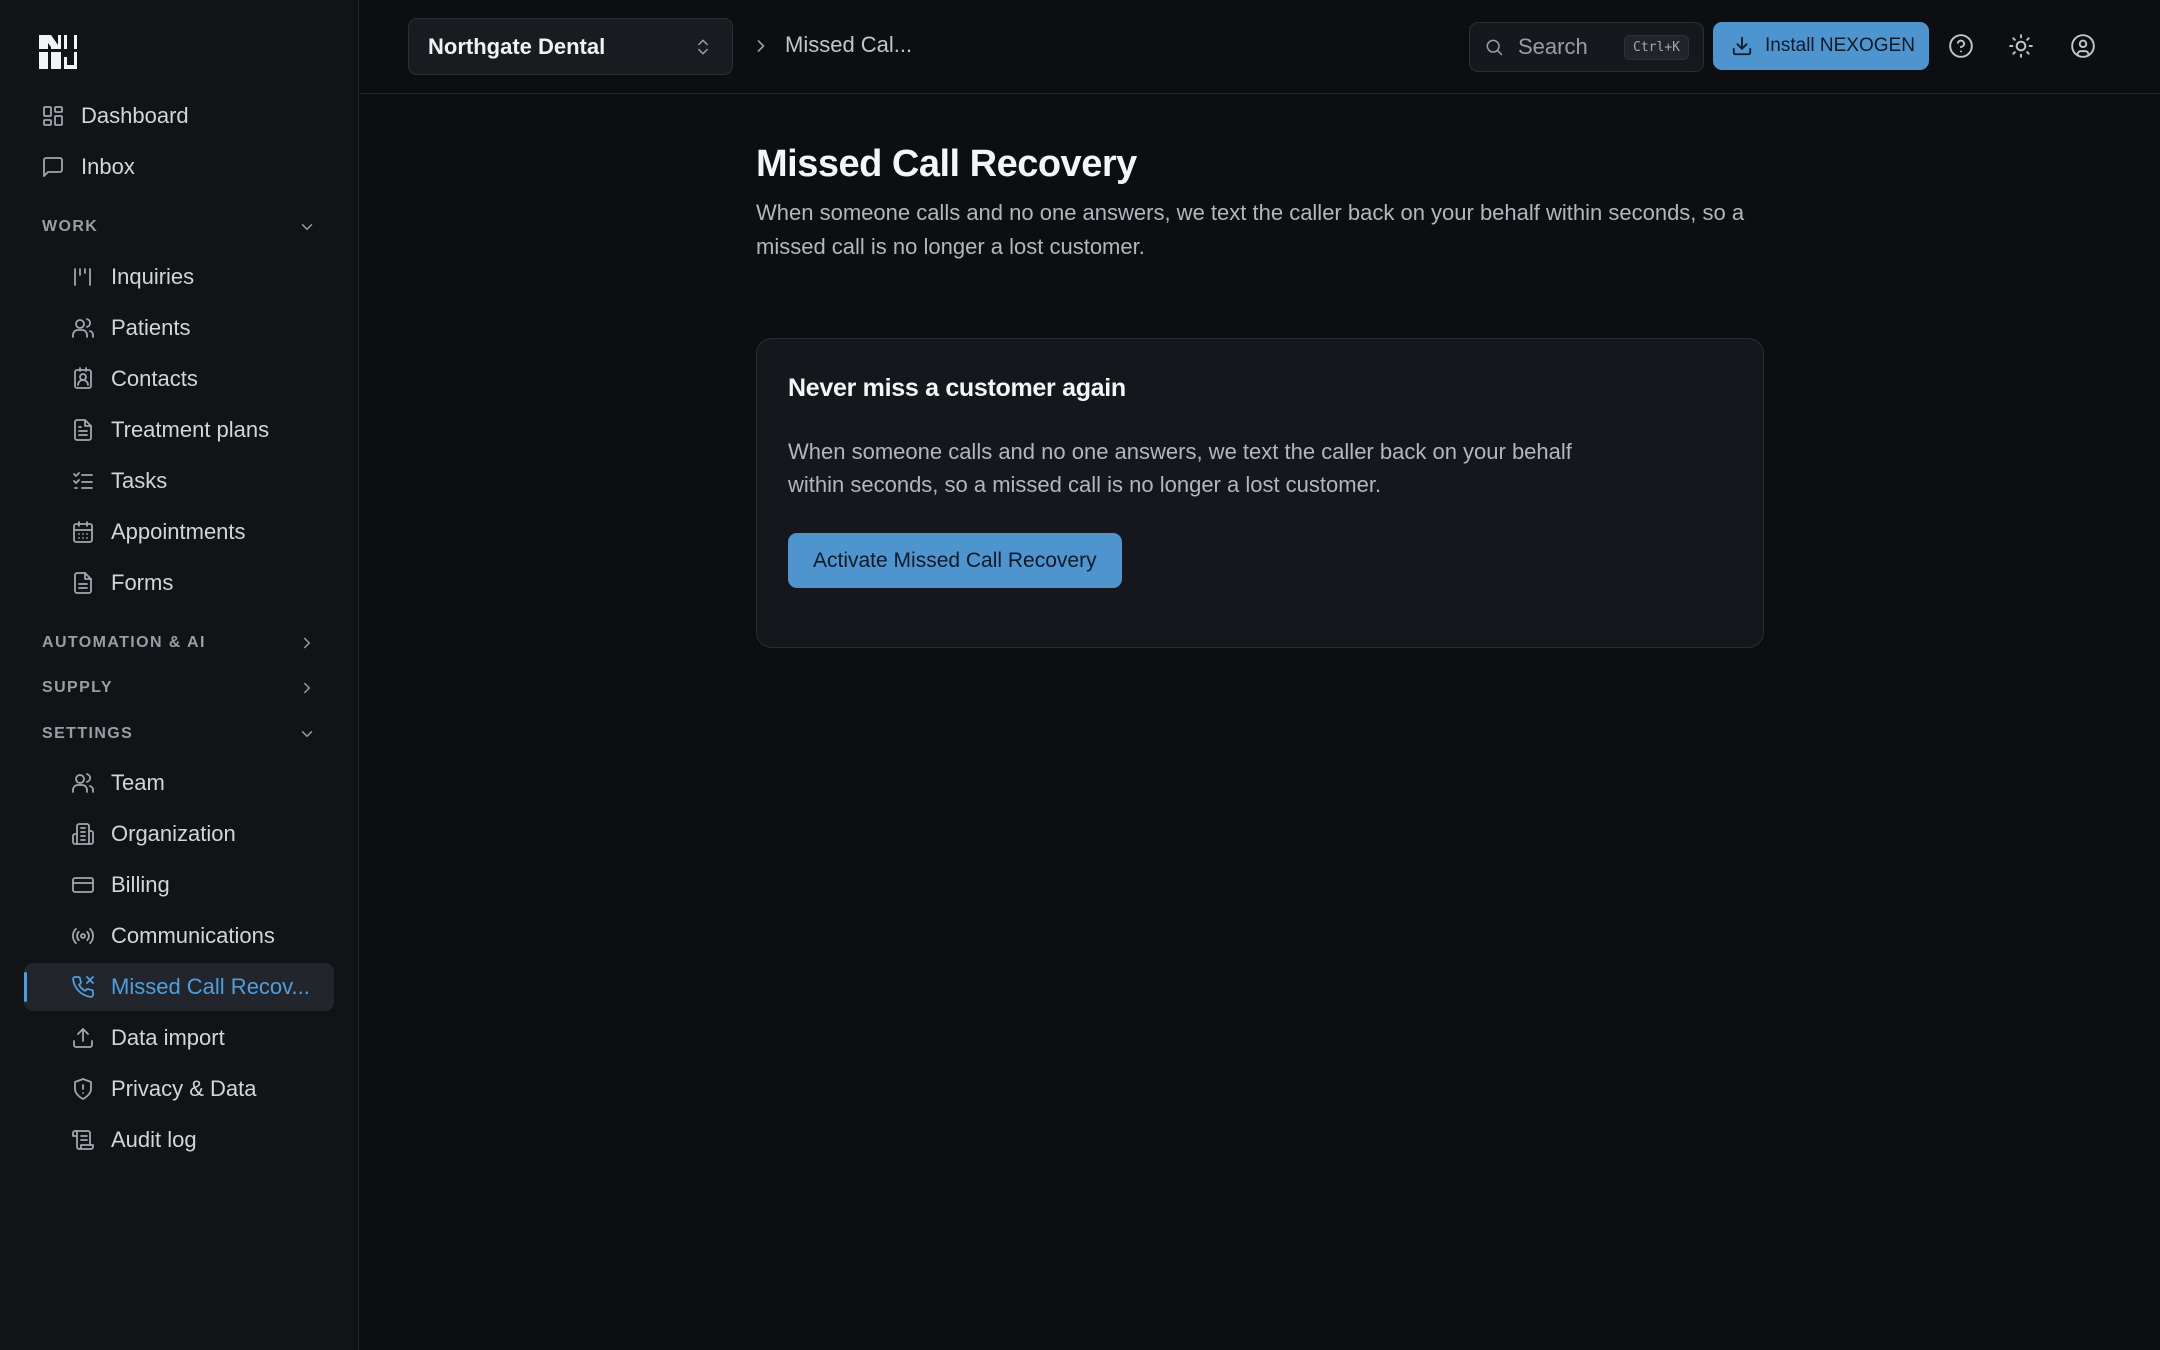  What do you see at coordinates (154, 378) in the screenshot?
I see `sidebar-item-label: Contacts` at bounding box center [154, 378].